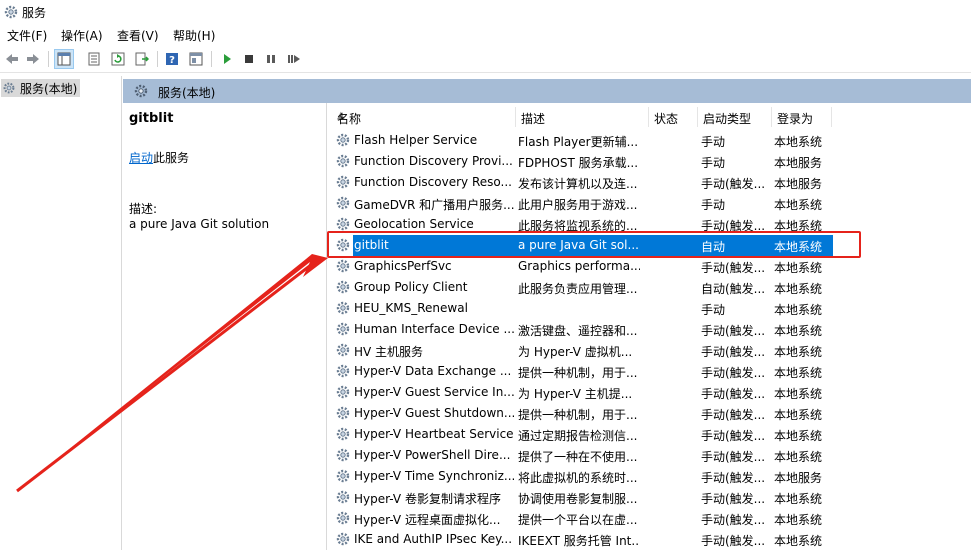 The height and width of the screenshot is (550, 971). I want to click on column-header-status: 状态, so click(672, 117).